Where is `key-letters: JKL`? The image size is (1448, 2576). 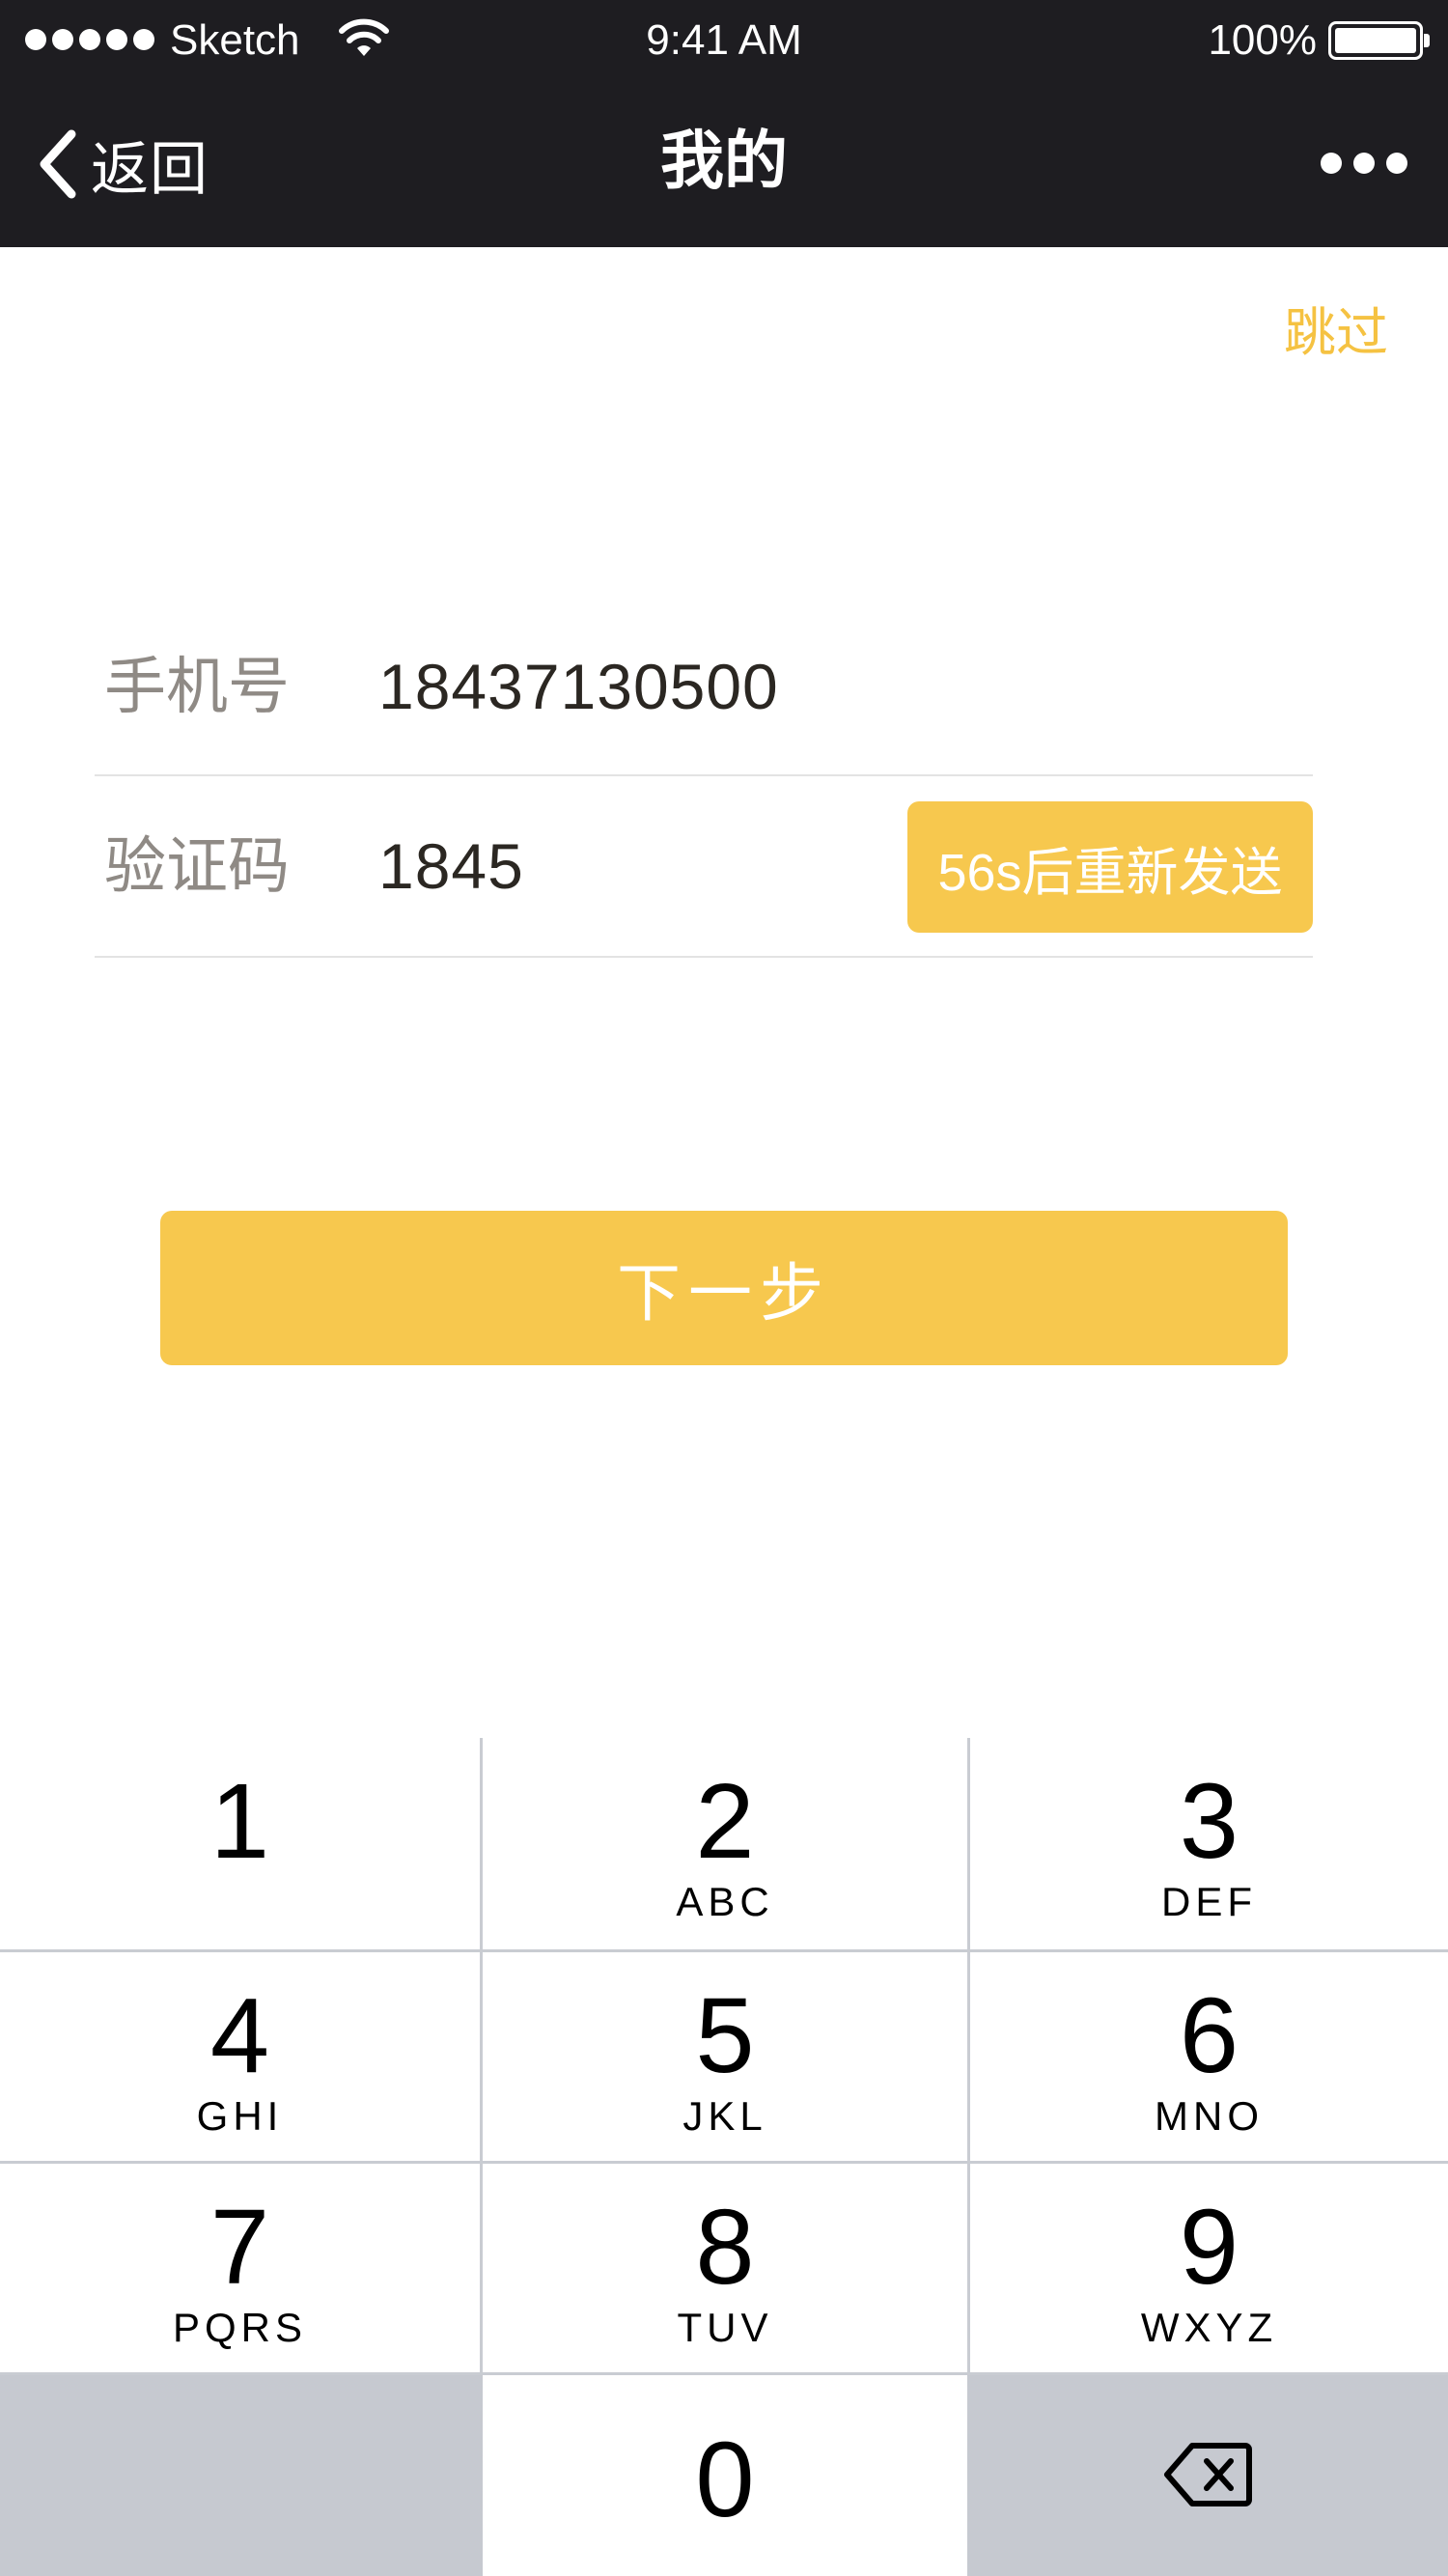
key-letters: JKL is located at coordinates (725, 2116).